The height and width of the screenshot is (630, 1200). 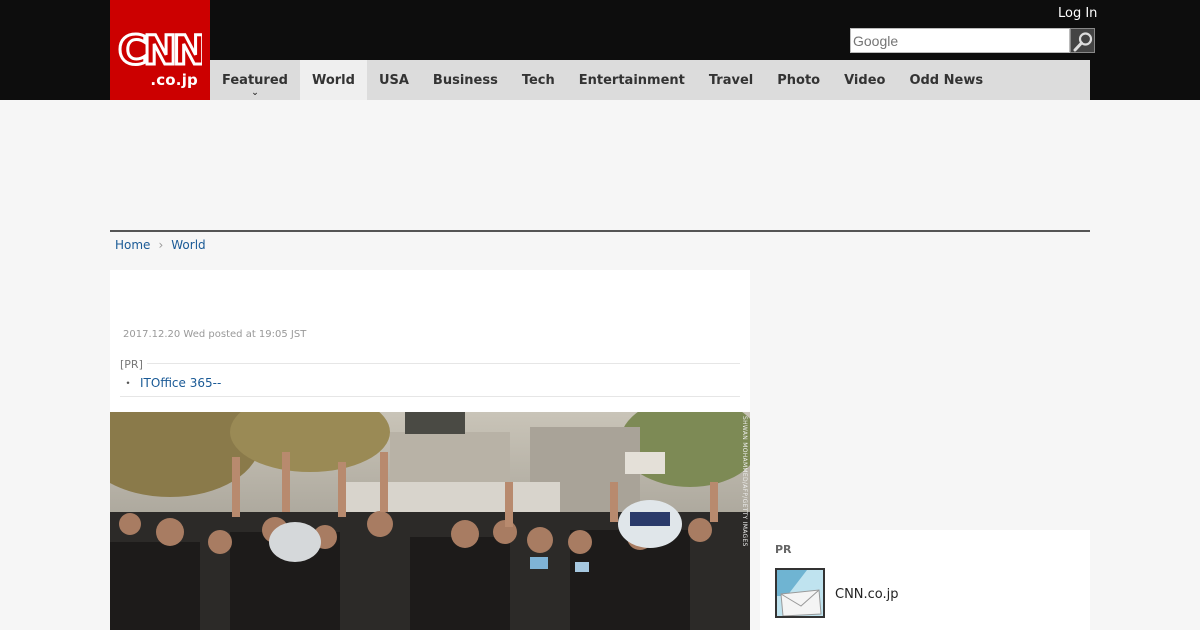 I want to click on nav-item-label: Entertainment, so click(x=631, y=80).